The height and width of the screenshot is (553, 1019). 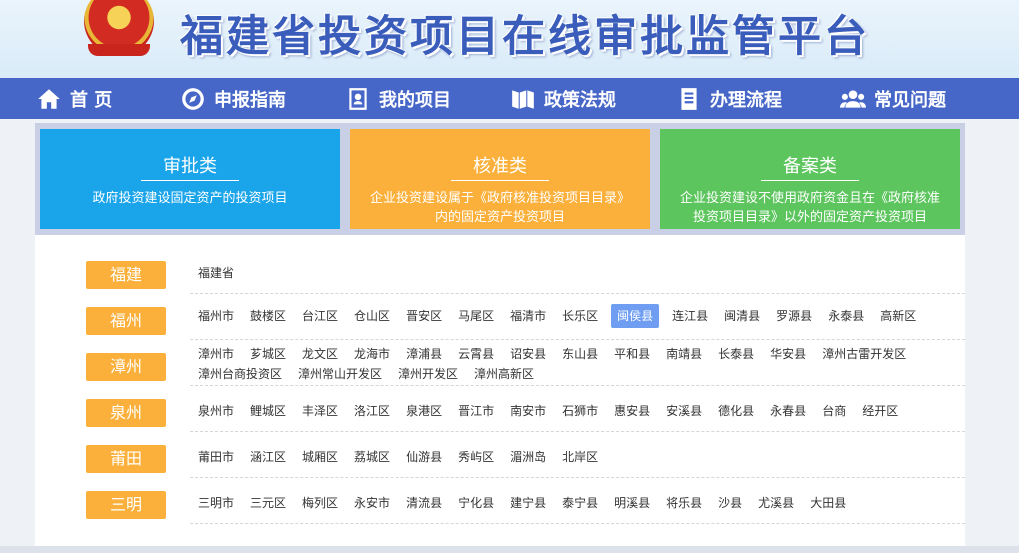 I want to click on city-link: 云霄县, so click(x=476, y=354).